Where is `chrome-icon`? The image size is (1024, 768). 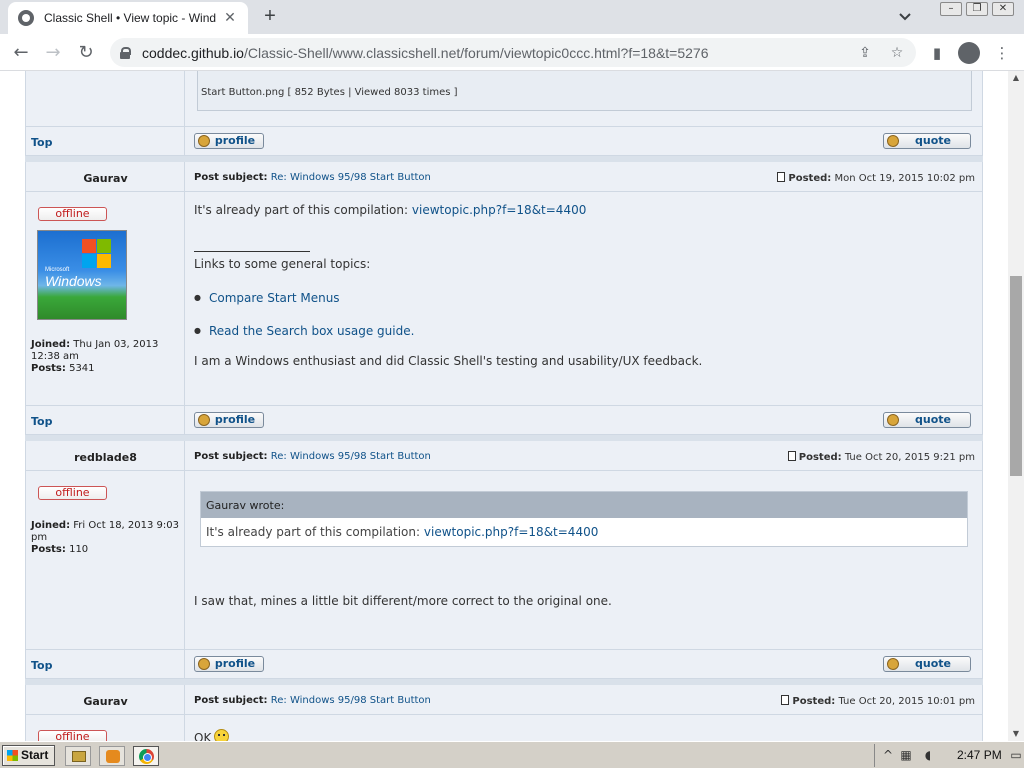 chrome-icon is located at coordinates (146, 756).